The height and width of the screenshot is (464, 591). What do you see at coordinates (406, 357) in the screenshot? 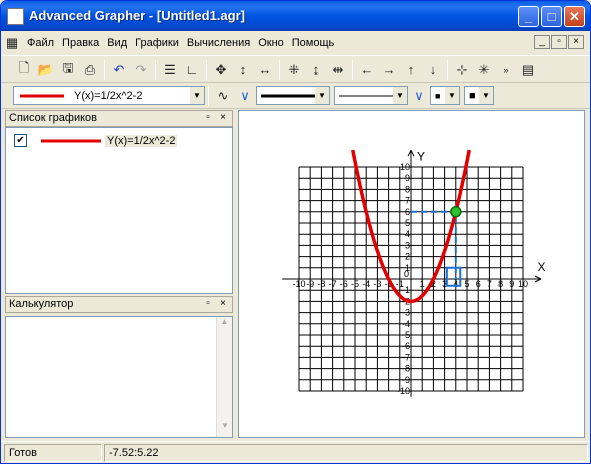
I see `y-tick-label: -7` at bounding box center [406, 357].